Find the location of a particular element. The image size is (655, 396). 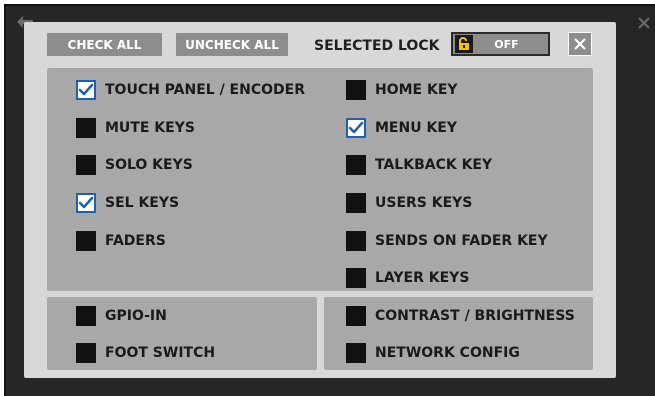

lock-item-solo-keys: SOLO KEYS is located at coordinates (134, 165).